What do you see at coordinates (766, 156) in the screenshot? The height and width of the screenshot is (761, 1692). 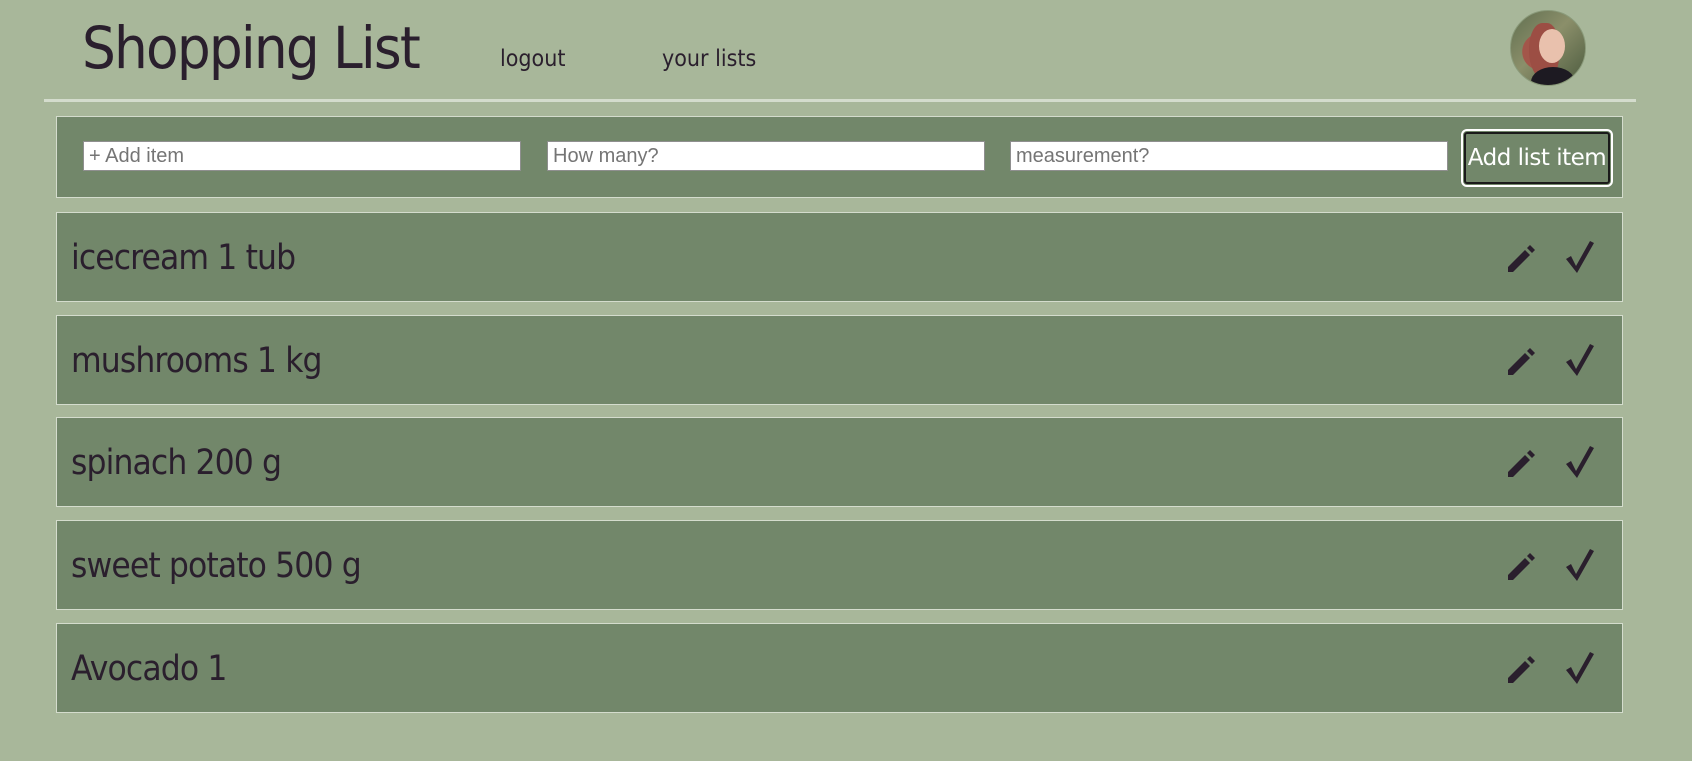 I see `quantity-input` at bounding box center [766, 156].